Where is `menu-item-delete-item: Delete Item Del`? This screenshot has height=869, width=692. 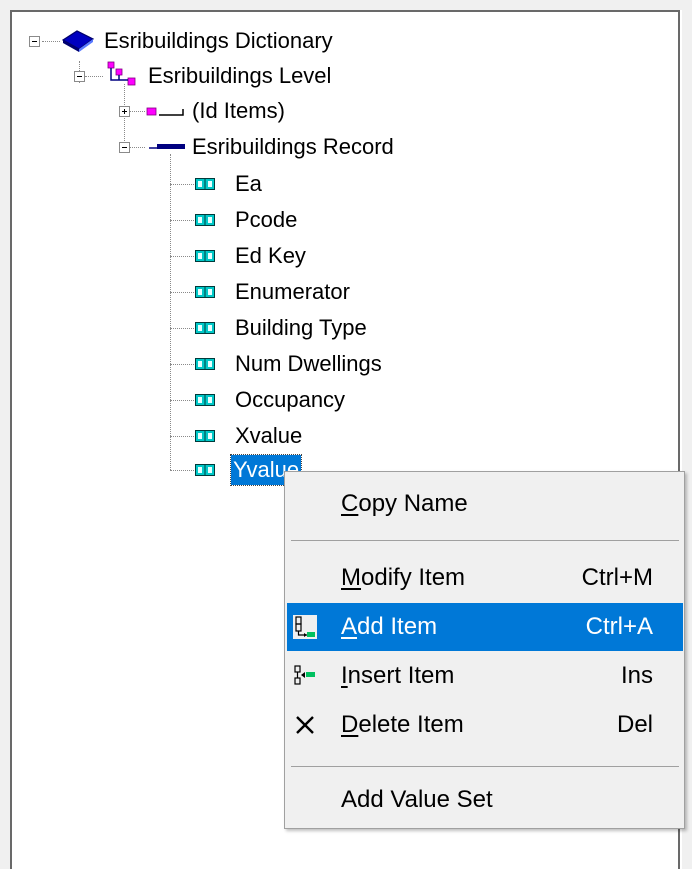 menu-item-delete-item: Delete Item Del is located at coordinates (485, 725).